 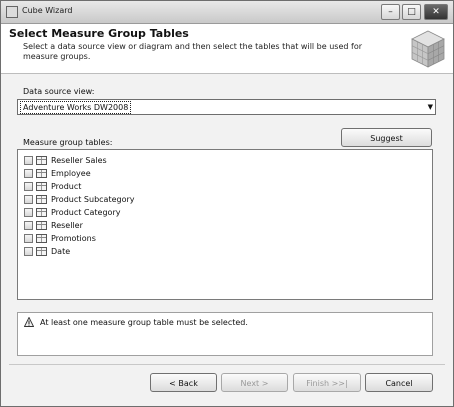 I want to click on cancel-button: Cancel, so click(x=399, y=382).